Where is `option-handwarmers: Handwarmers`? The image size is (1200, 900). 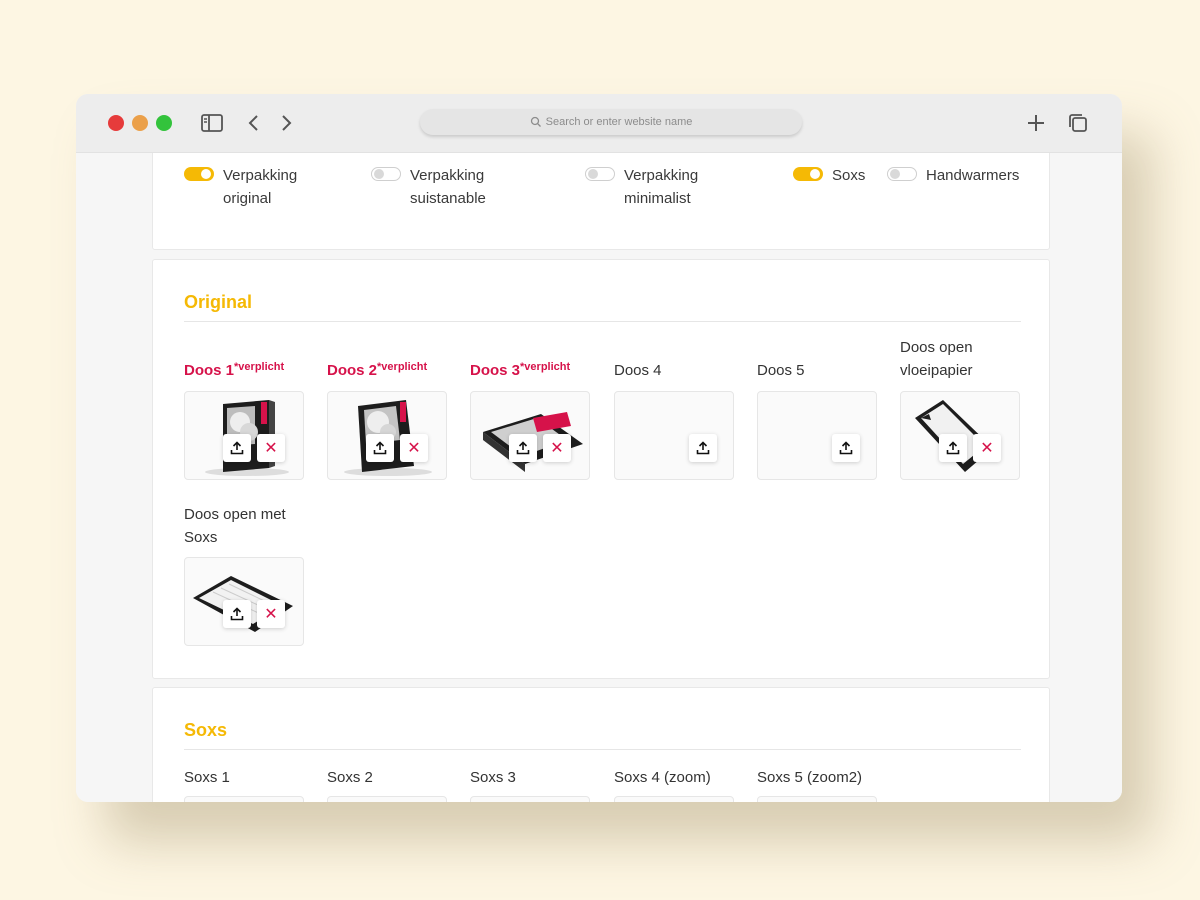 option-handwarmers: Handwarmers is located at coordinates (961, 175).